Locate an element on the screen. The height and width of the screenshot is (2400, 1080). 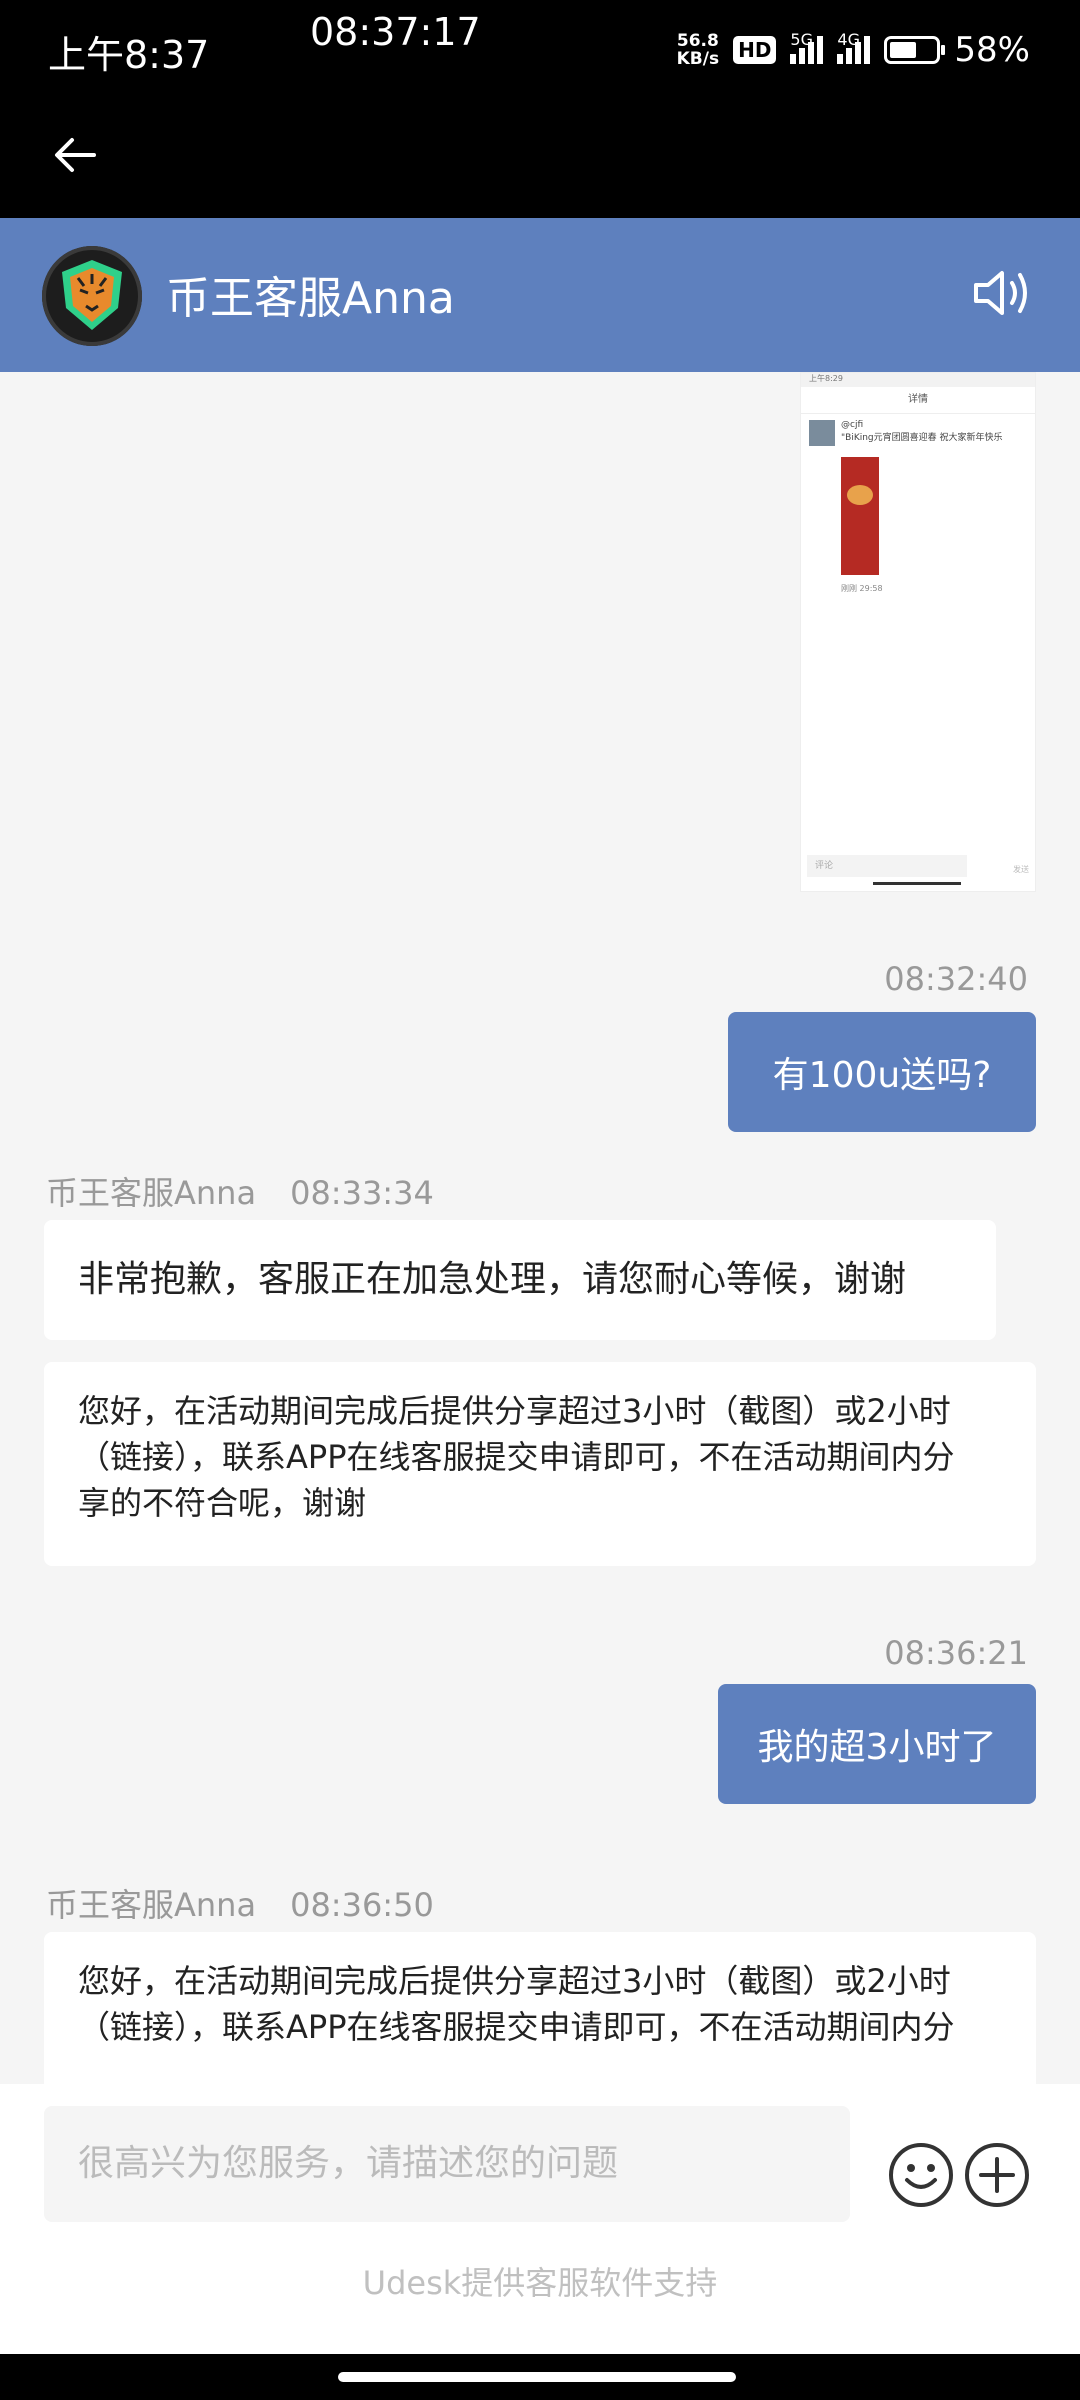
hd-icon: HD is located at coordinates (755, 50).